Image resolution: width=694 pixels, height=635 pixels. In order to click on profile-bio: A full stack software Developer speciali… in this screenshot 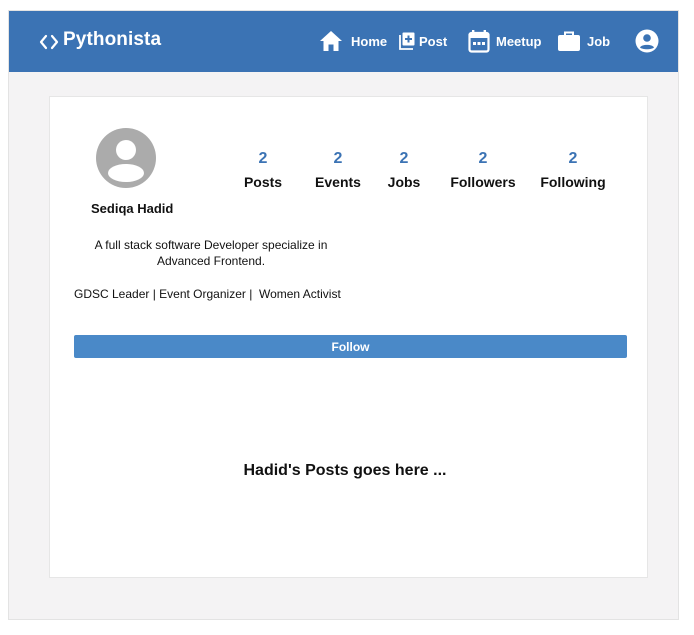, I will do `click(211, 253)`.